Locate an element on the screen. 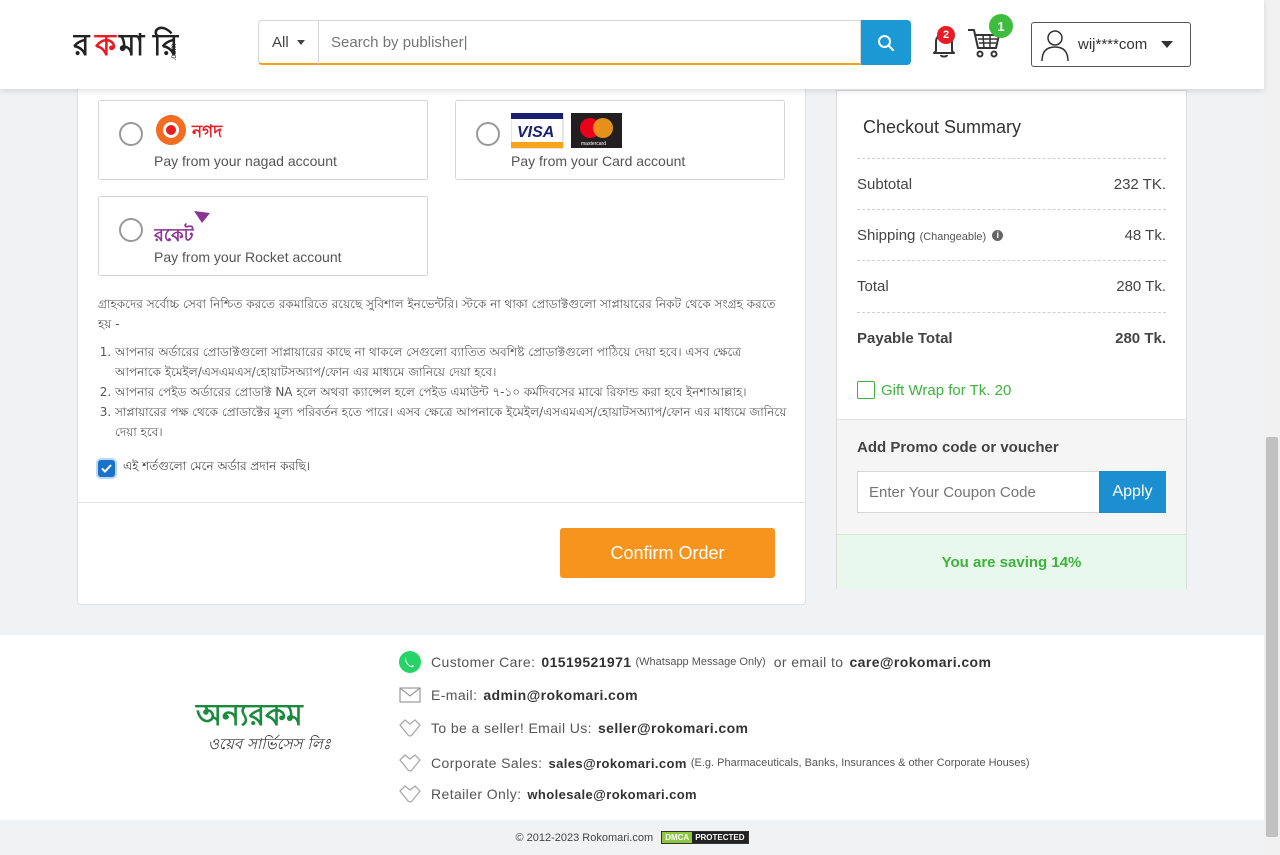 This screenshot has width=1280, height=855. agree-terms-row: এই শর্তগুলো মেনে অর্ডার প্রদান করছি। is located at coordinates (204, 468).